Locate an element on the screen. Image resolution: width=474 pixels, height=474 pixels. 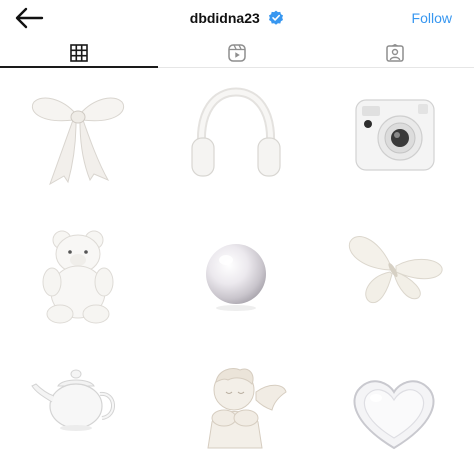
tagged-icon is located at coordinates (395, 53).